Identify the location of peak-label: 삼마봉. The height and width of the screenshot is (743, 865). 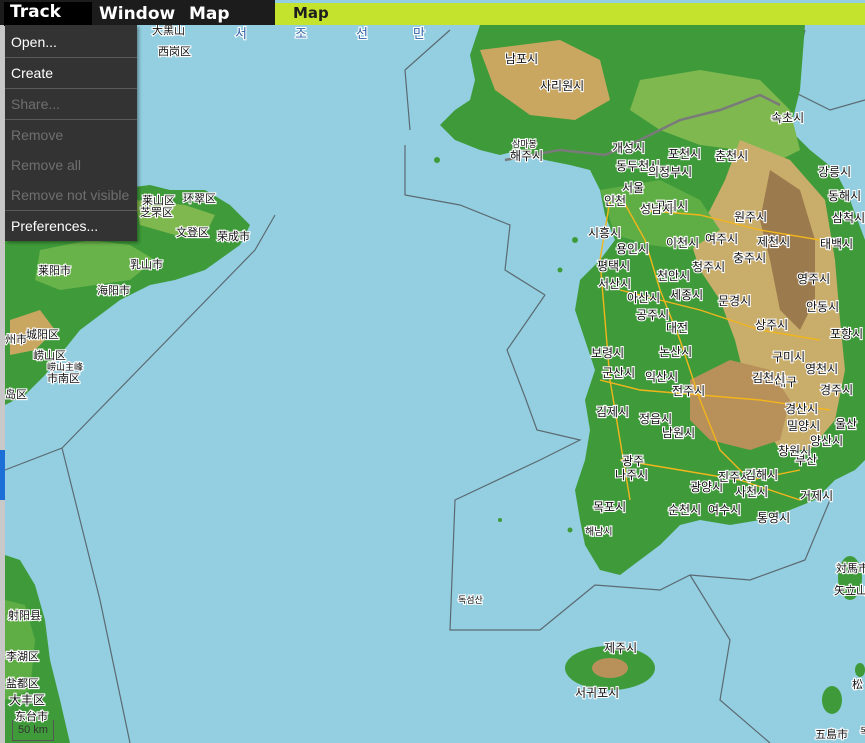
(524, 144).